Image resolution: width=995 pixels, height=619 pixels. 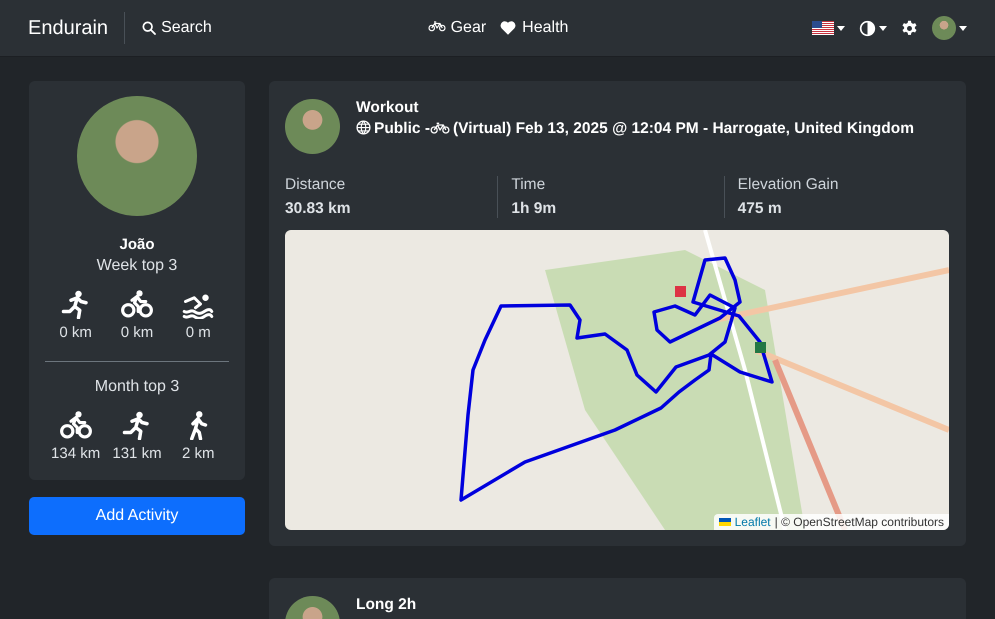 I want to click on user-name: João, so click(x=136, y=244).